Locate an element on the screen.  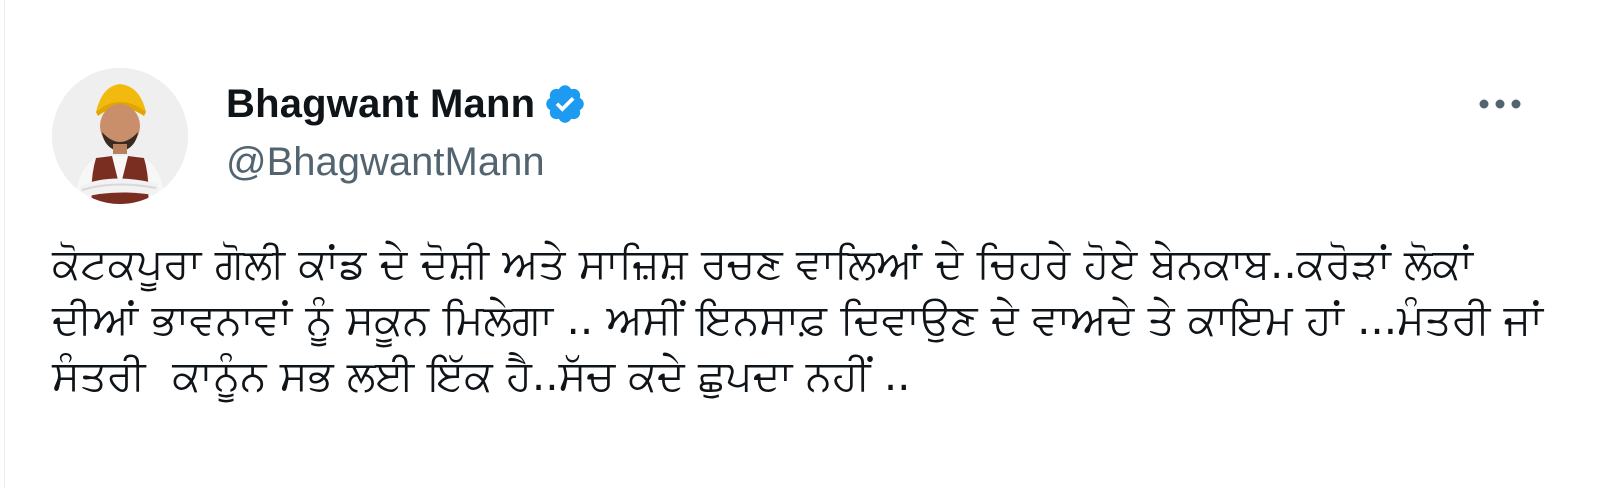
avatar is located at coordinates (120, 136).